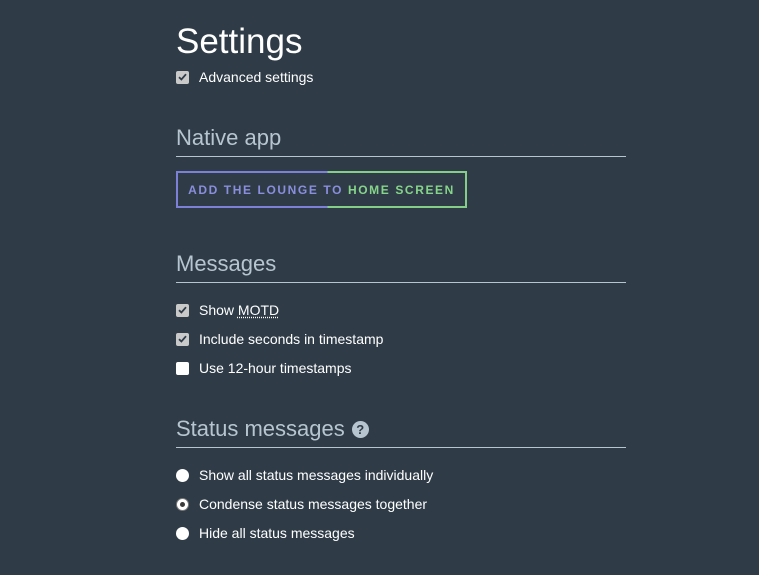  I want to click on include-seconds-label: Include seconds in timestamp, so click(291, 339).